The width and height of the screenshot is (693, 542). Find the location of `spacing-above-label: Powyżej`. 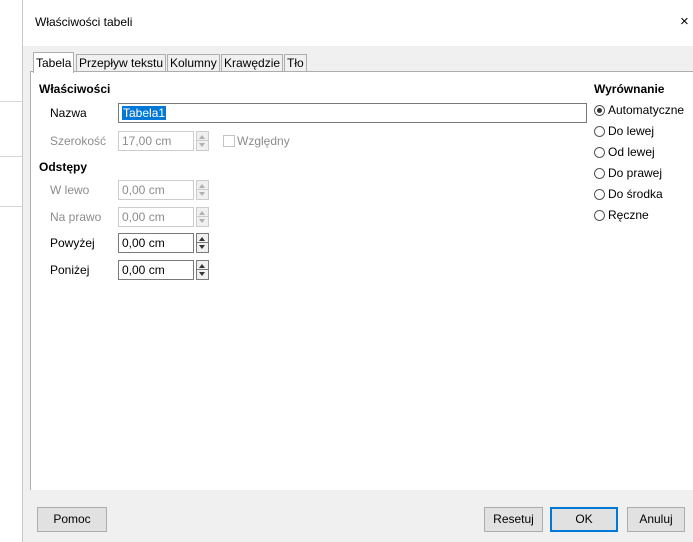

spacing-above-label: Powyżej is located at coordinates (72, 243).